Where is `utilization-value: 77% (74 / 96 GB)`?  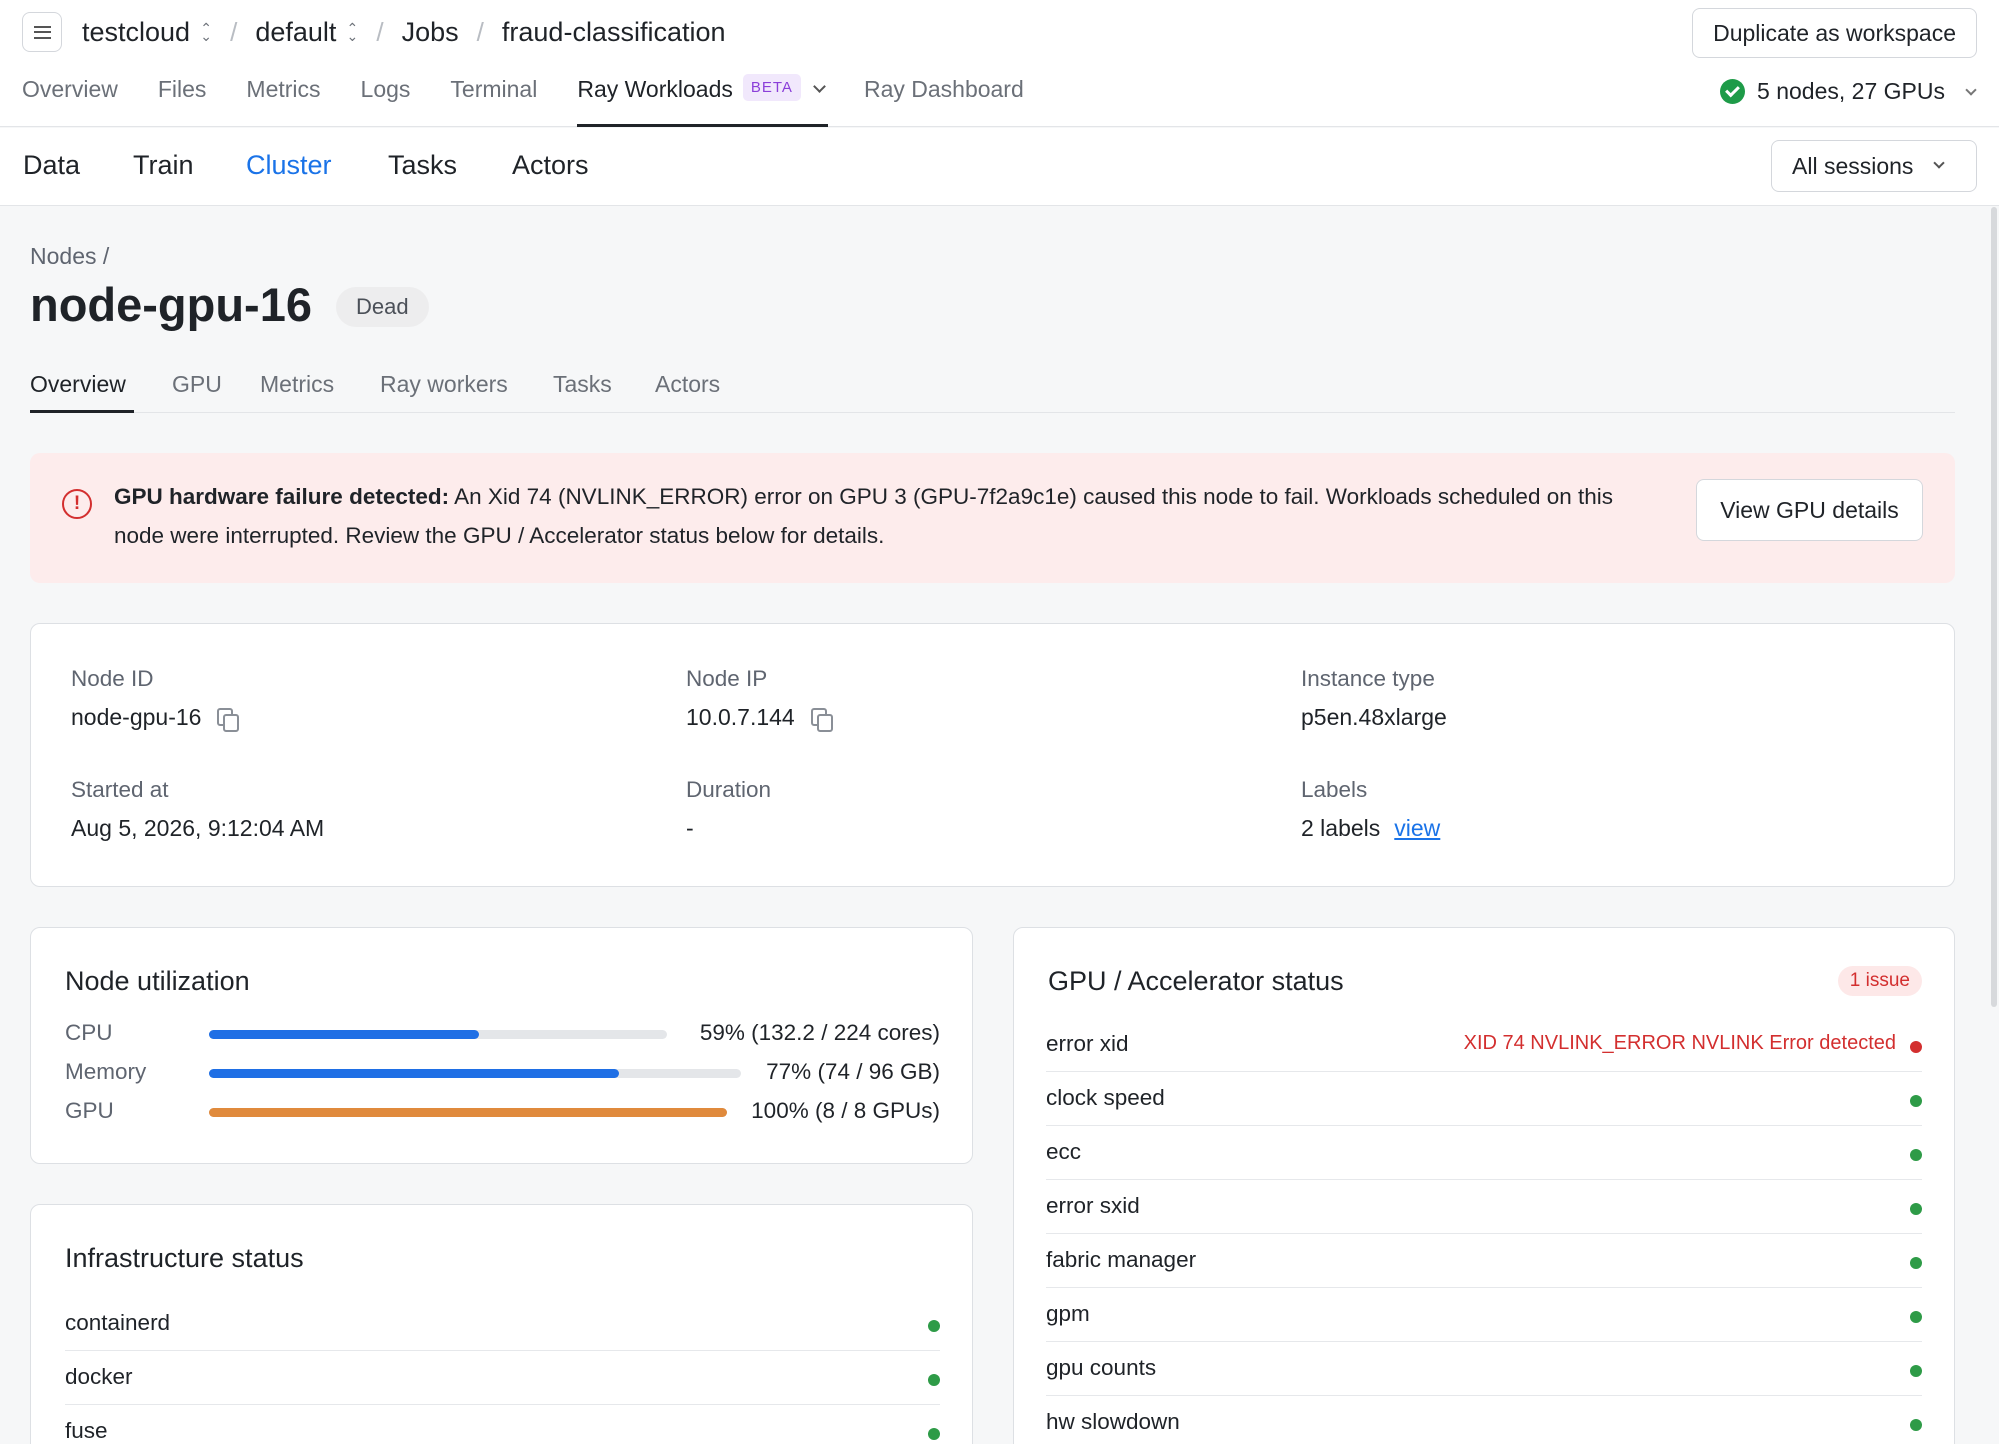 utilization-value: 77% (74 / 96 GB) is located at coordinates (853, 1071).